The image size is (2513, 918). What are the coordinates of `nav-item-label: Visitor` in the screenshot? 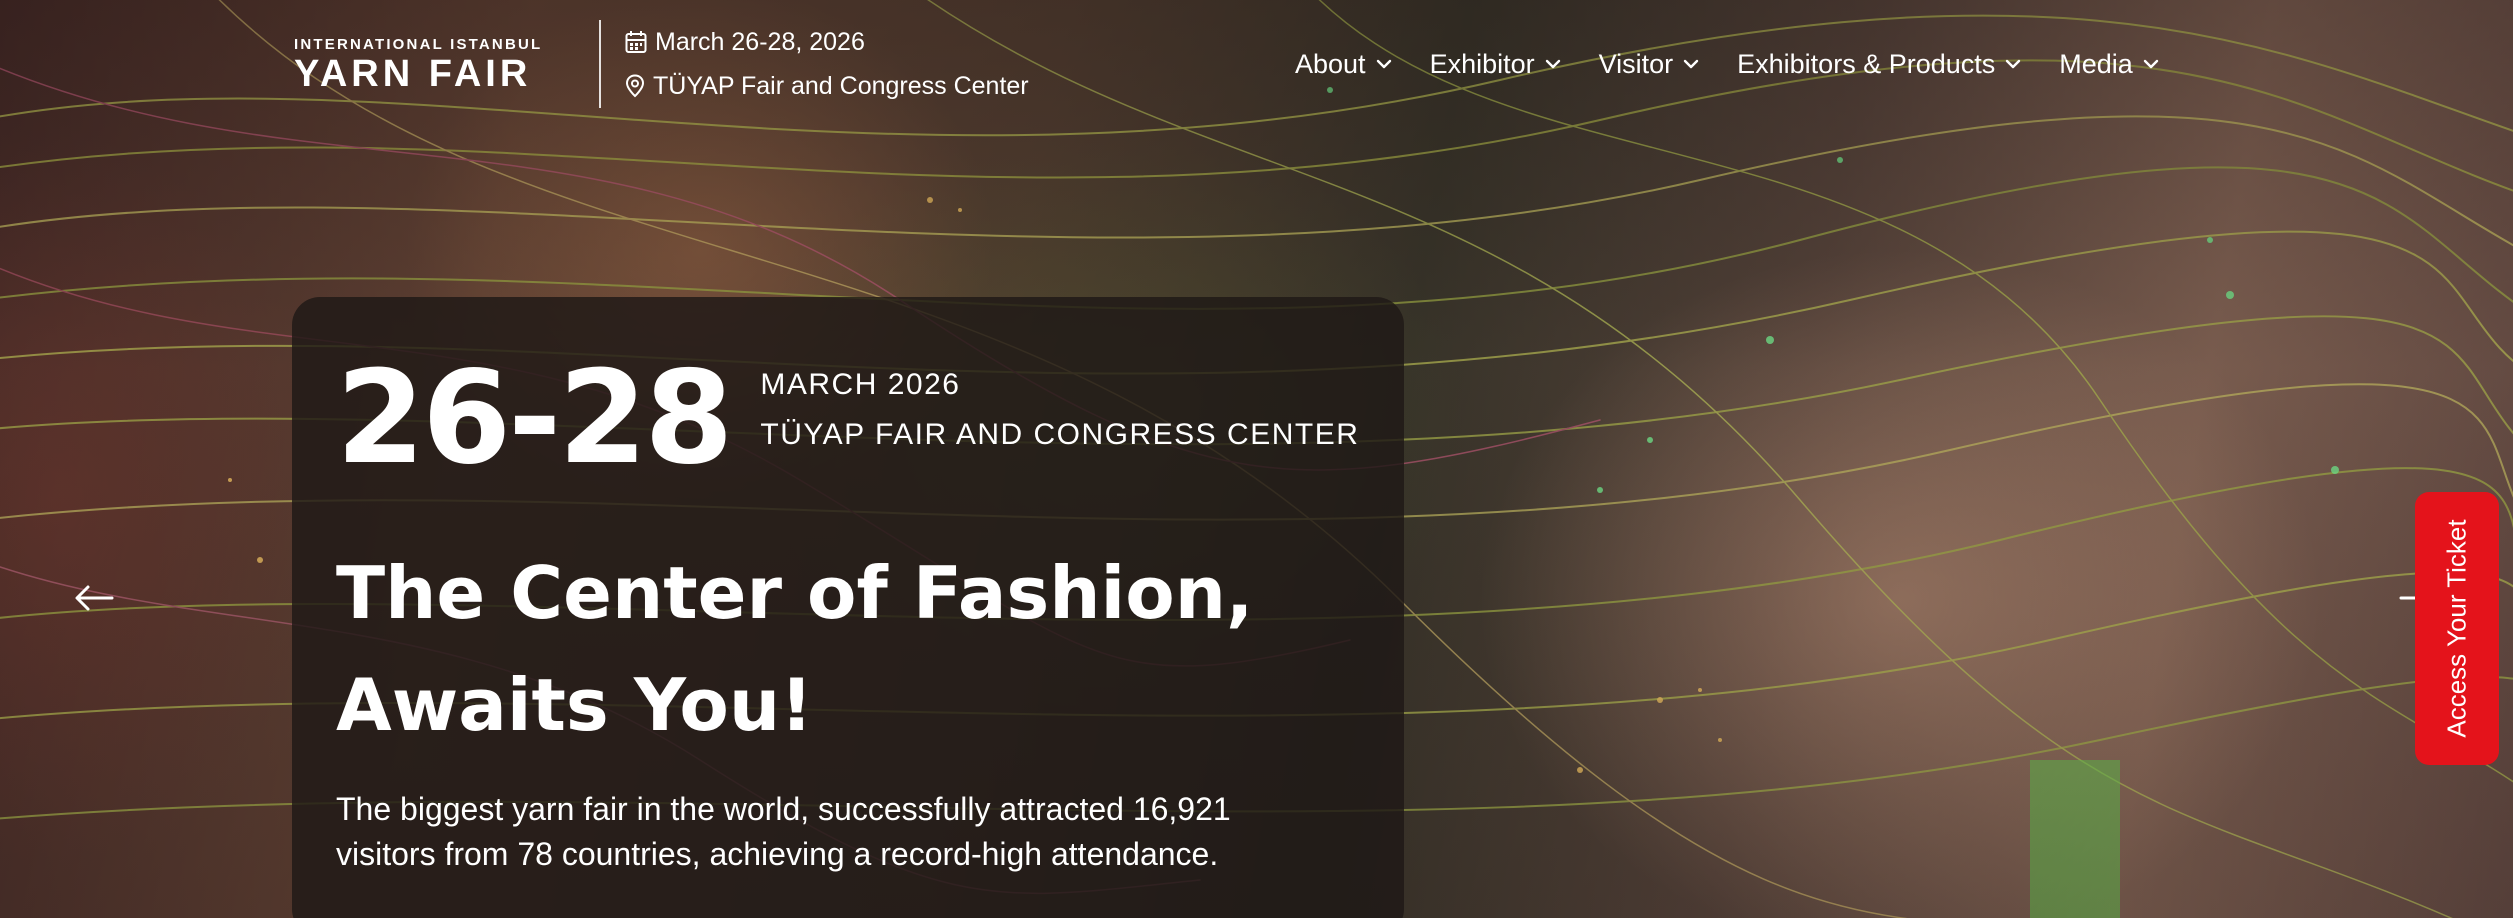 It's located at (1636, 63).